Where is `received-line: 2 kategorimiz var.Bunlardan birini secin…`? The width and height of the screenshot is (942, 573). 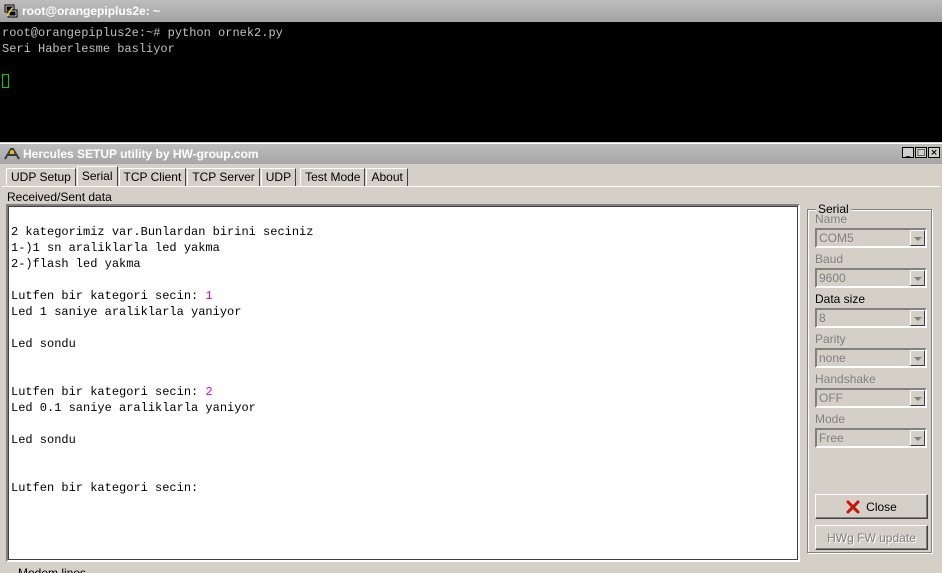
received-line: 2 kategorimiz var.Bunlardan birini secin… is located at coordinates (162, 232).